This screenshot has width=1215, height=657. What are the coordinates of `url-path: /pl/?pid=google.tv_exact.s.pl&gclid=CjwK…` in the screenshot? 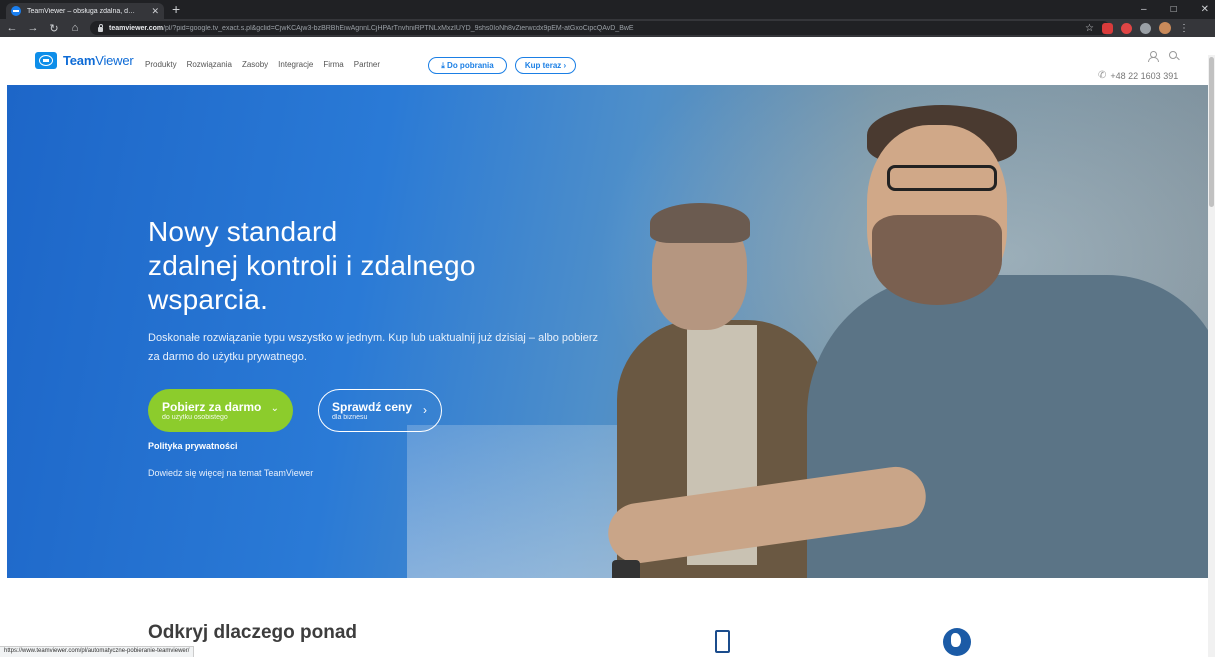 It's located at (398, 28).